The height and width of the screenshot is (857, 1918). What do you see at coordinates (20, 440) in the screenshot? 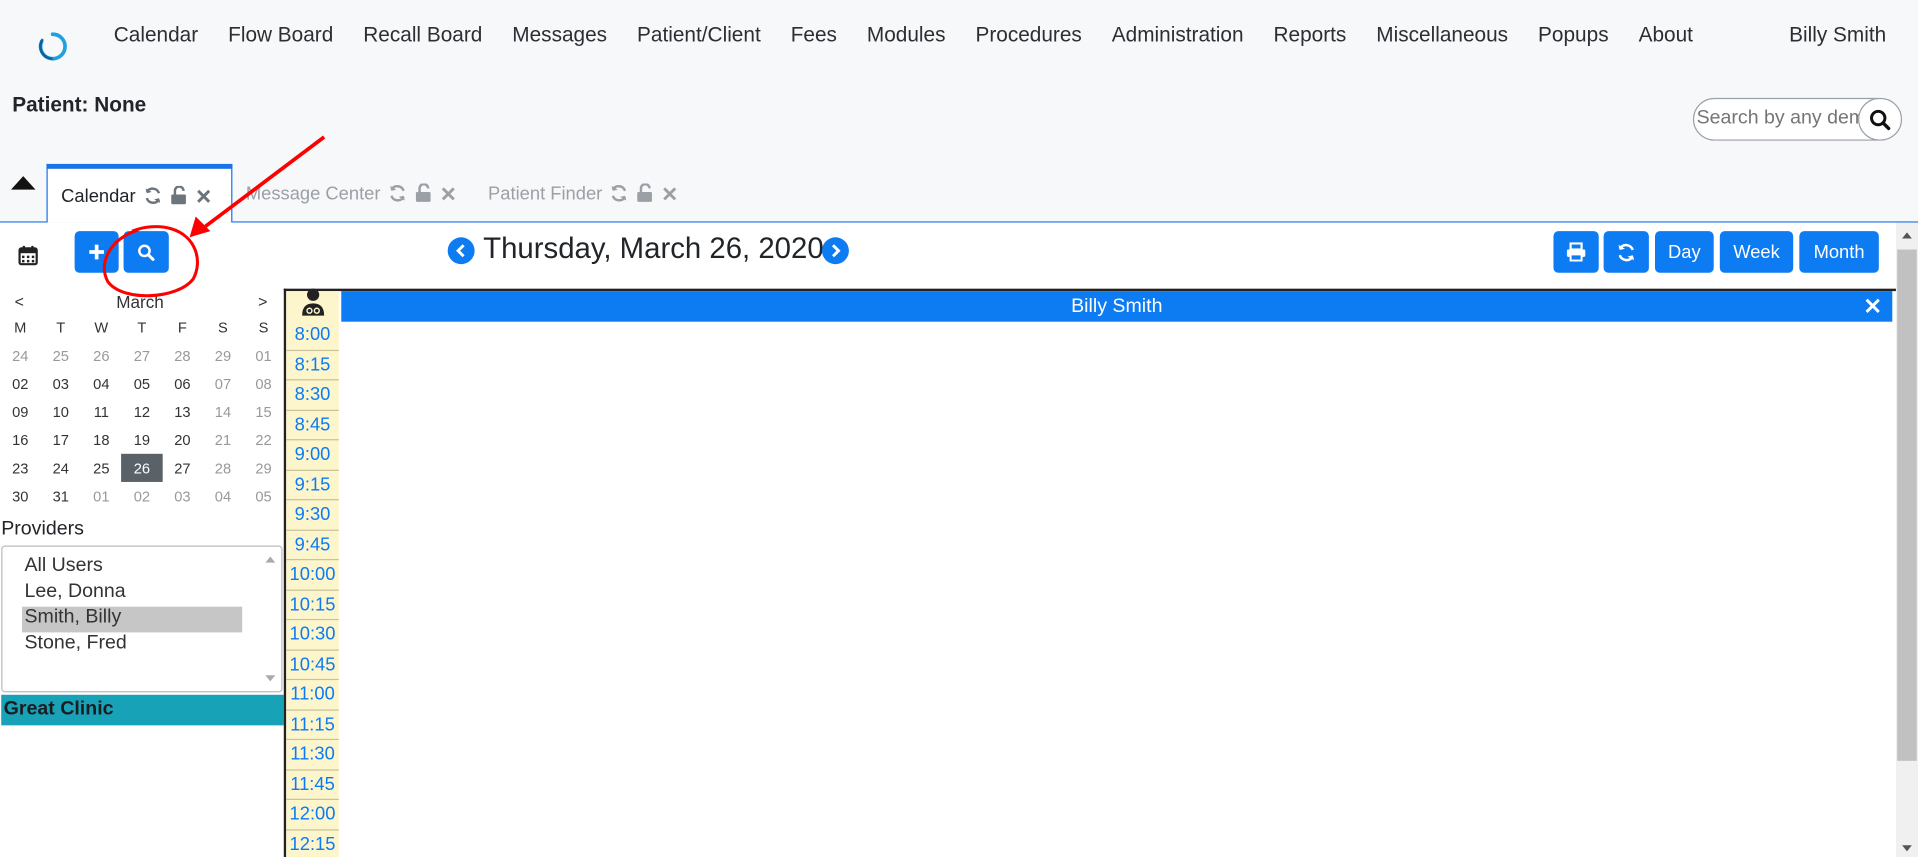
I see `day-cell: 16` at bounding box center [20, 440].